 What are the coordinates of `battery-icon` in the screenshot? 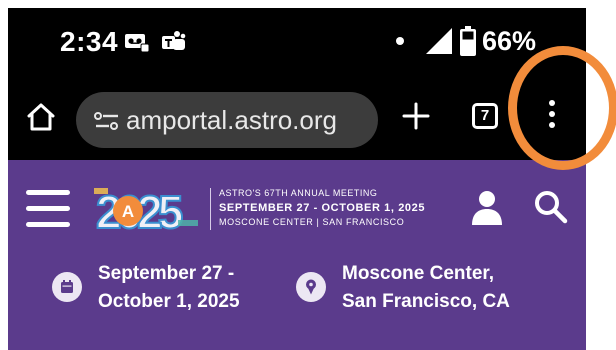 It's located at (468, 41).